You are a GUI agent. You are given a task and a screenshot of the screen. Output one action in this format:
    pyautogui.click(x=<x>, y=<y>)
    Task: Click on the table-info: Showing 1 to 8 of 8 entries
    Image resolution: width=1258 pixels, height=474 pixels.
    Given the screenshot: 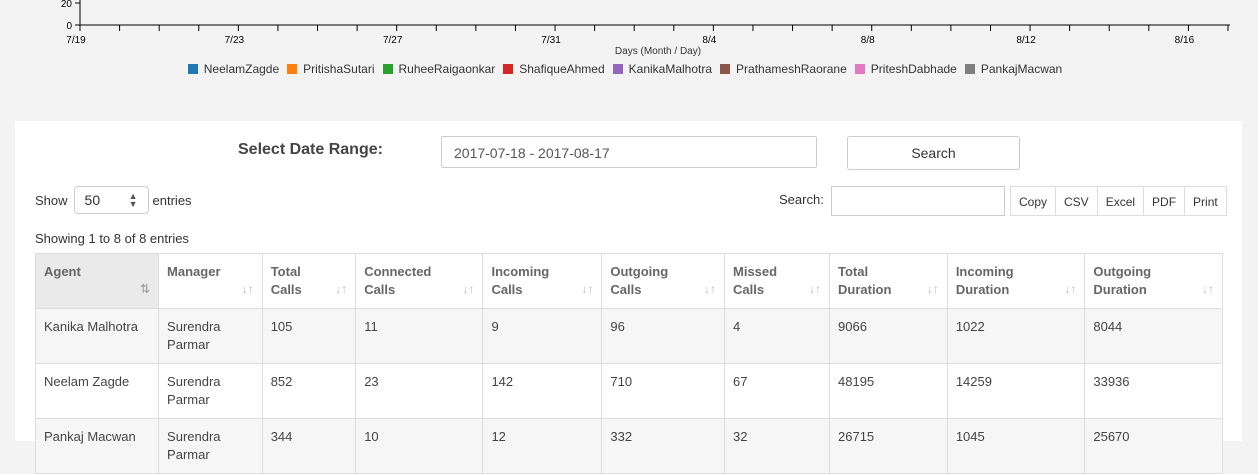 What is the action you would take?
    pyautogui.click(x=112, y=238)
    